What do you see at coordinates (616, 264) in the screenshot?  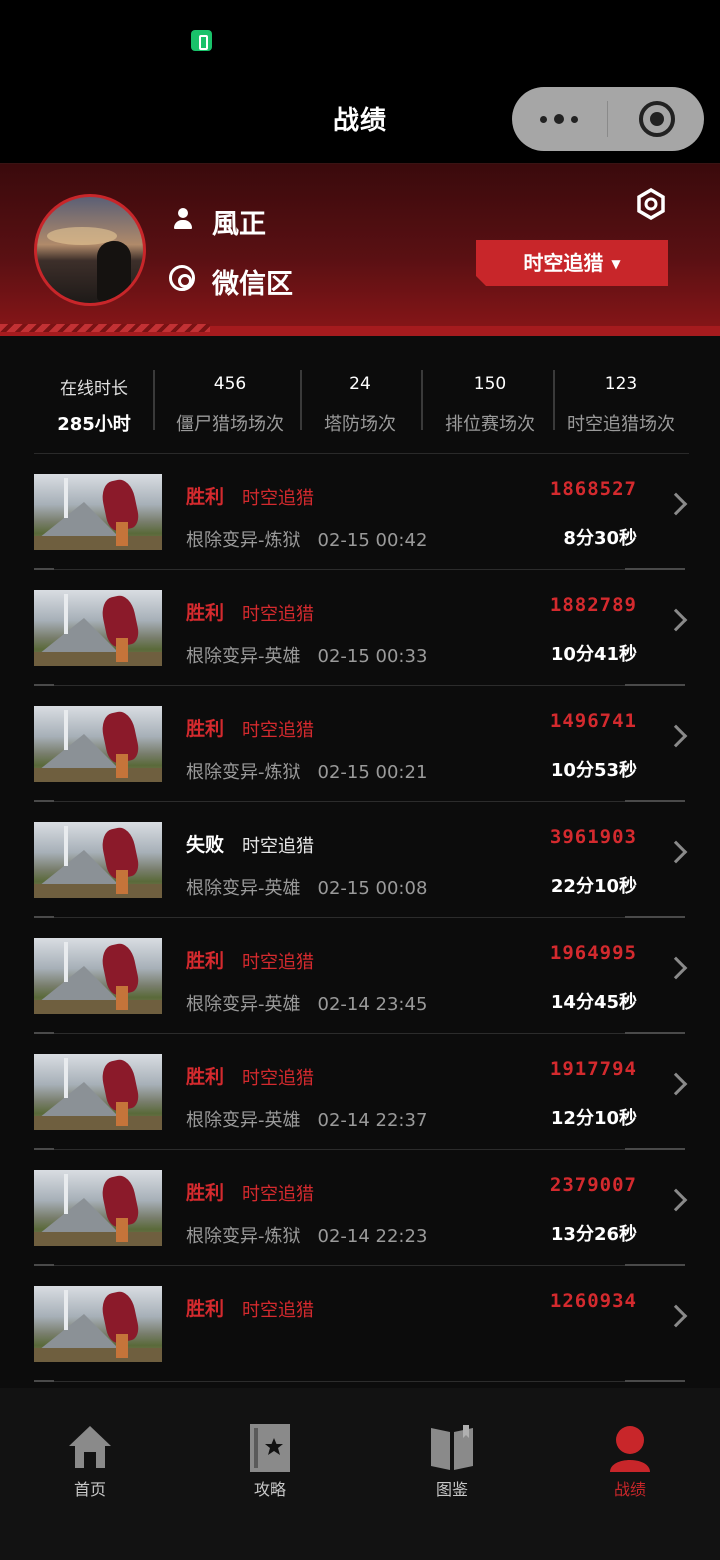 I see `caret-down-icon: ▼` at bounding box center [616, 264].